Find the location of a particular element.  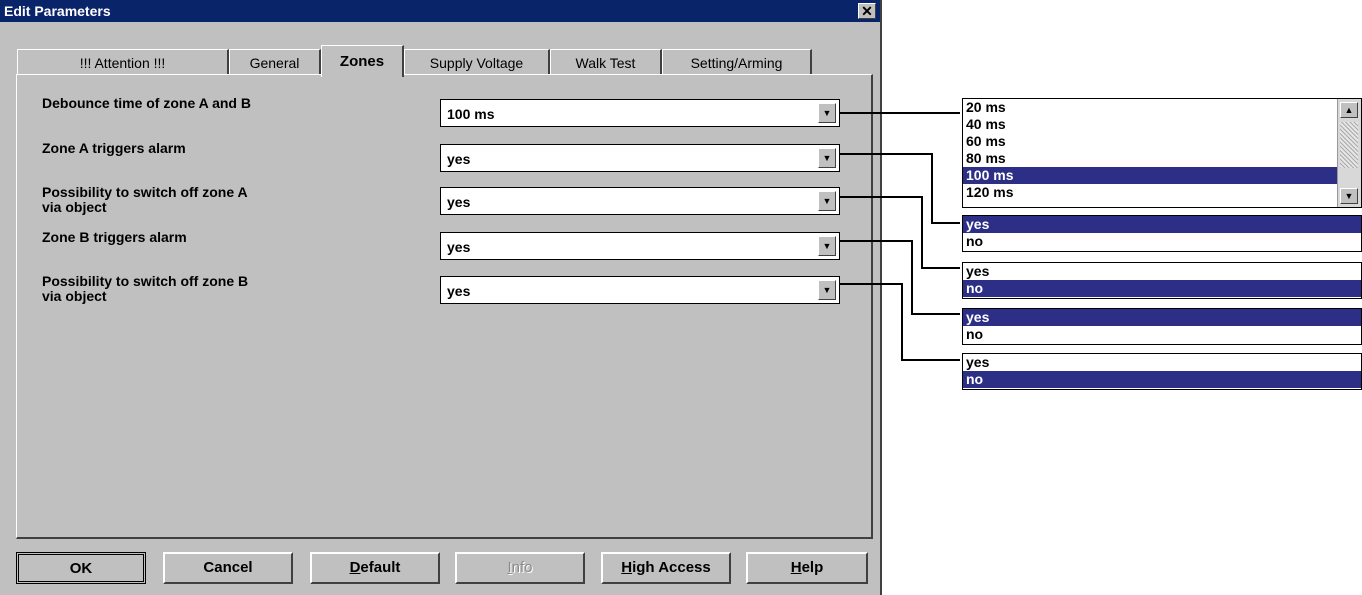

switch-off-b-options-list: yes no is located at coordinates (1162, 371).